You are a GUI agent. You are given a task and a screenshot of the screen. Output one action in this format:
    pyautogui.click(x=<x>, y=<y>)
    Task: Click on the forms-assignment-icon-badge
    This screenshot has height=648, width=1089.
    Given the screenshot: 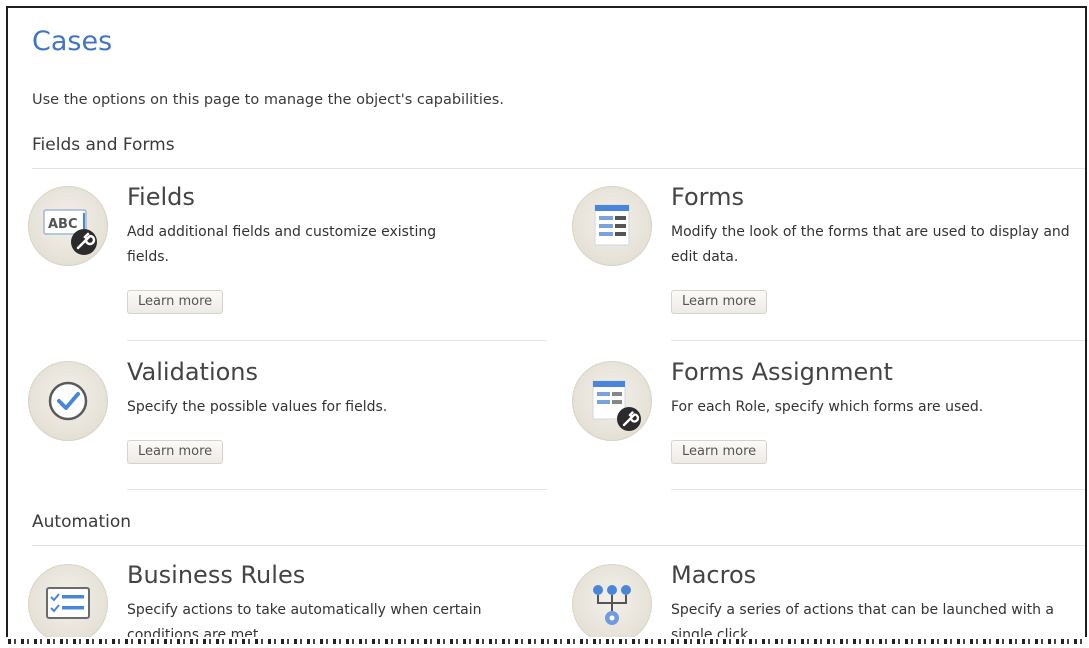 What is the action you would take?
    pyautogui.click(x=612, y=401)
    